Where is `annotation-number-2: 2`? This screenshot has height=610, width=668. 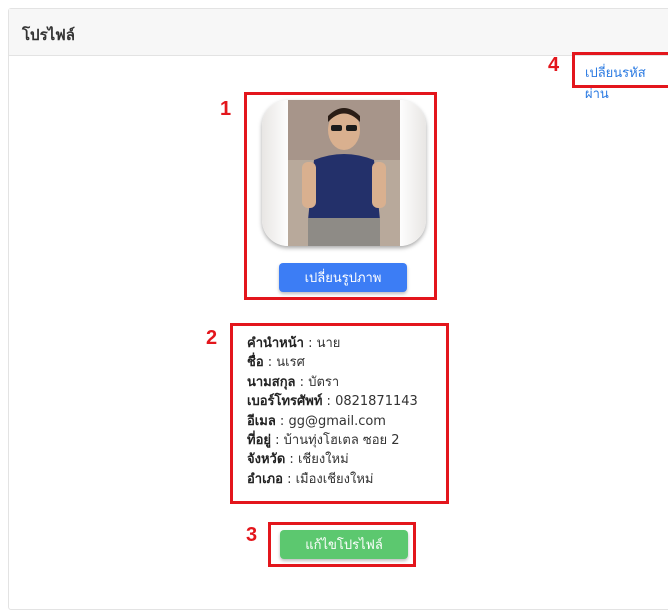 annotation-number-2: 2 is located at coordinates (212, 338).